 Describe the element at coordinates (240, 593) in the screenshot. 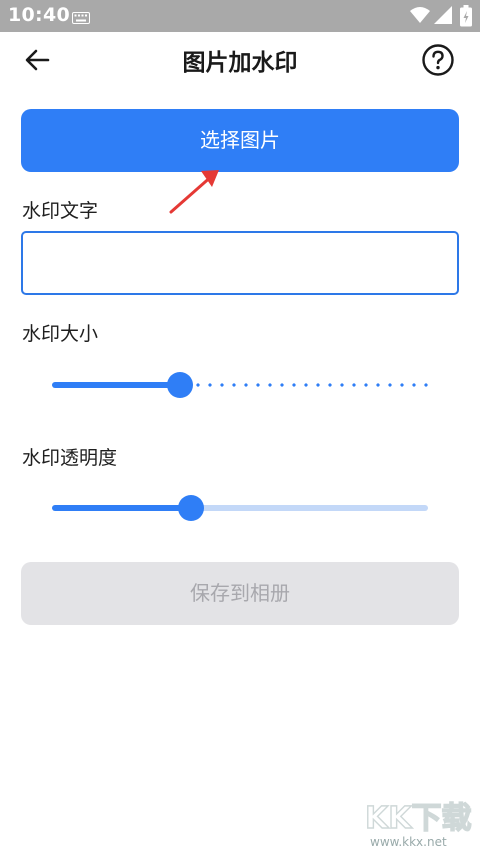

I see `save-to-album-button: 保存到相册` at that location.